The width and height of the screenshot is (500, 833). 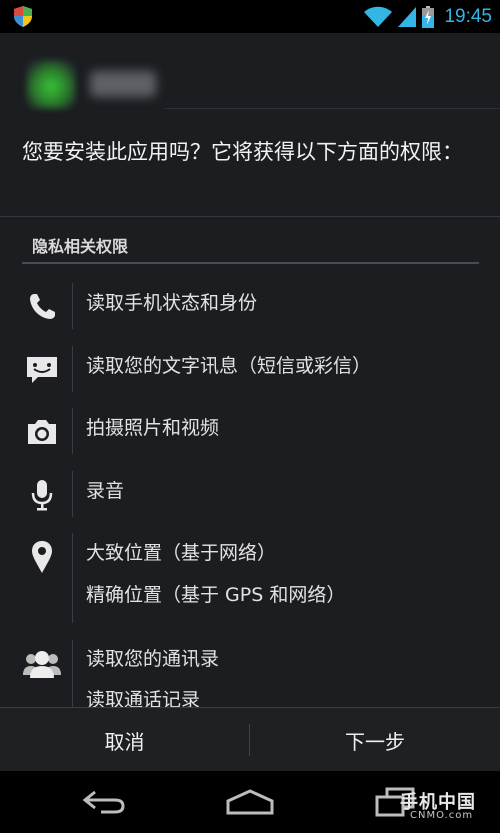 I want to click on location-pin-icon, so click(x=42, y=557).